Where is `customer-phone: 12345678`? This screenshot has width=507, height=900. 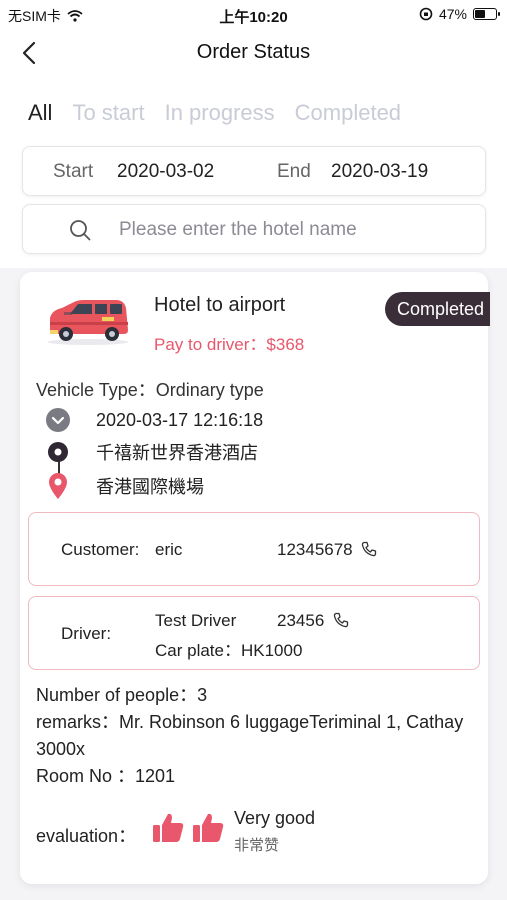
customer-phone: 12345678 is located at coordinates (315, 549).